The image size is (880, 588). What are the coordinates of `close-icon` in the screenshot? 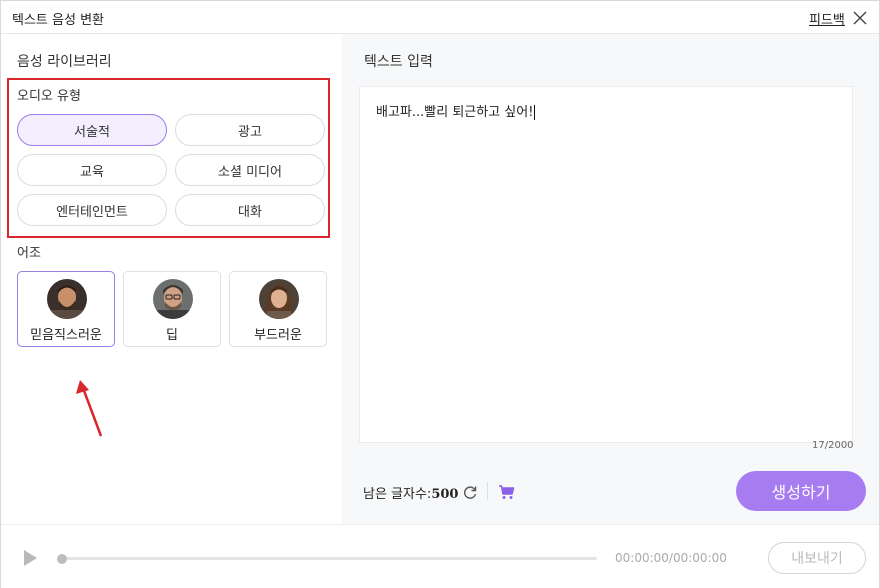 It's located at (860, 18).